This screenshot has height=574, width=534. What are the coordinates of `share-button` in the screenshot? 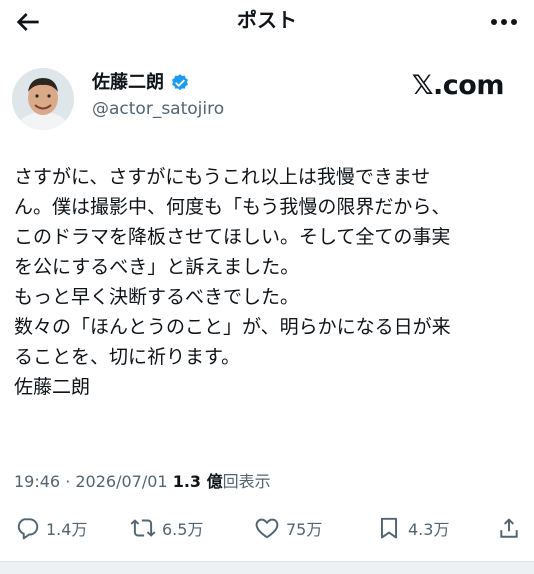 It's located at (509, 528).